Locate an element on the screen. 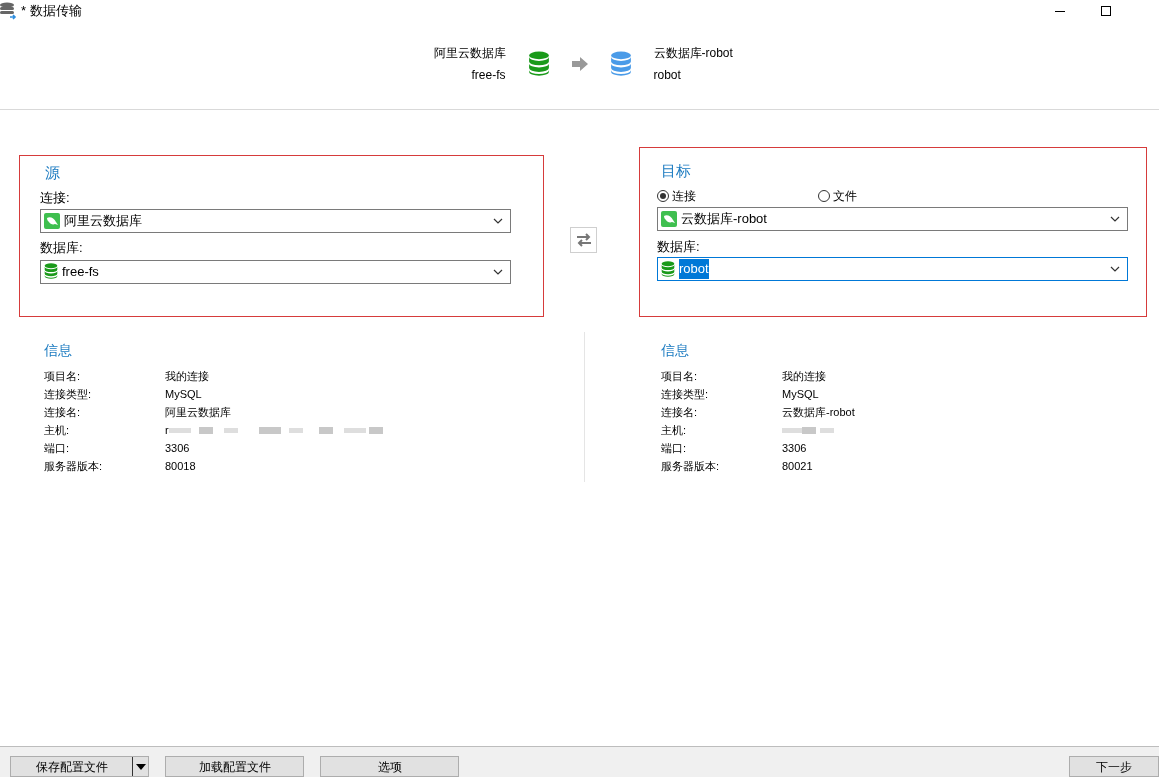 This screenshot has height=777, width=1159. connection-dropdown: 云数据库-robot is located at coordinates (892, 218).